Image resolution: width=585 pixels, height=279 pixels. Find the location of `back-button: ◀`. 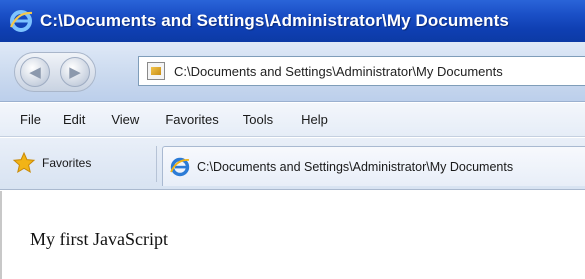

back-button: ◀ is located at coordinates (35, 72).